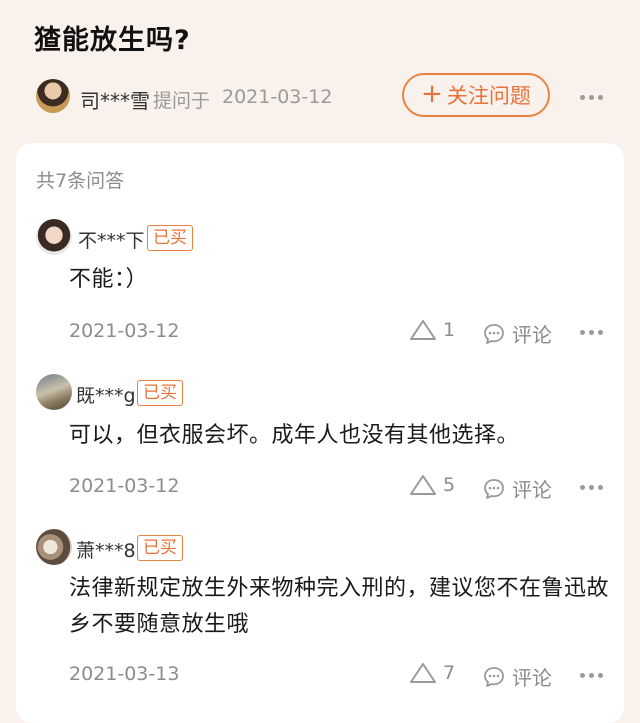 The image size is (640, 723). What do you see at coordinates (449, 485) in the screenshot?
I see `like-count: 5` at bounding box center [449, 485].